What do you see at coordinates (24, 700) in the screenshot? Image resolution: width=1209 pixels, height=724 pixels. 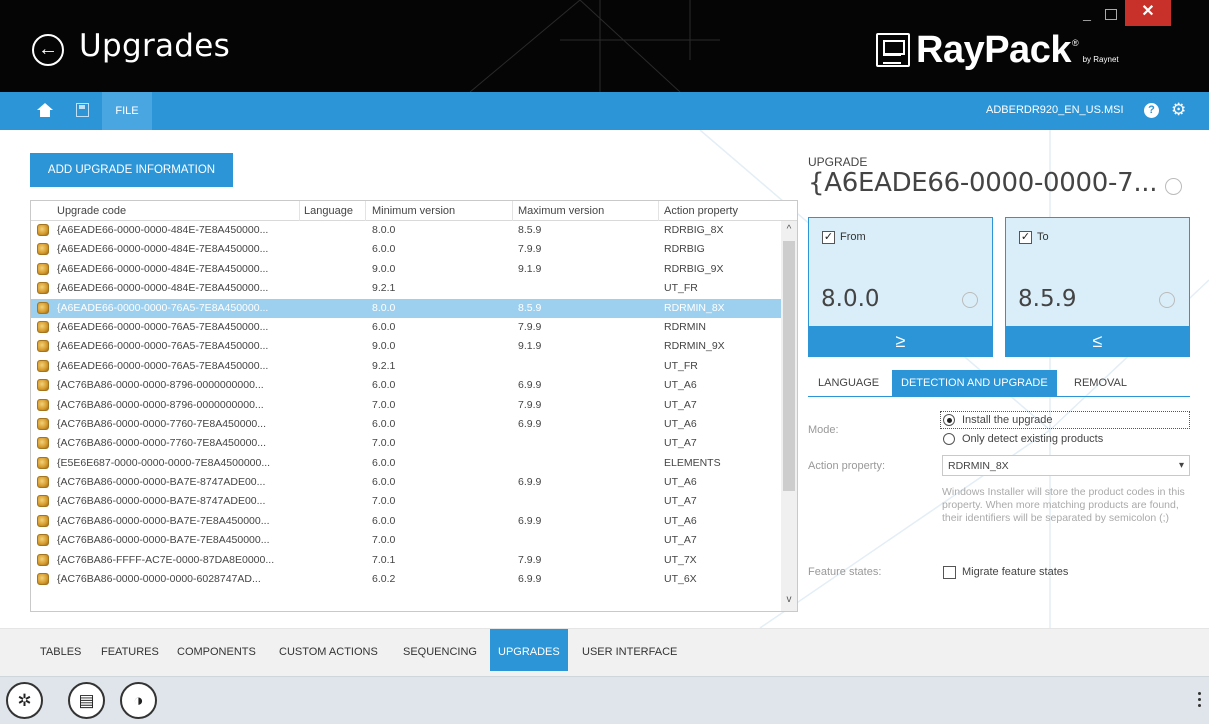 I see `wand-icon: ✲` at bounding box center [24, 700].